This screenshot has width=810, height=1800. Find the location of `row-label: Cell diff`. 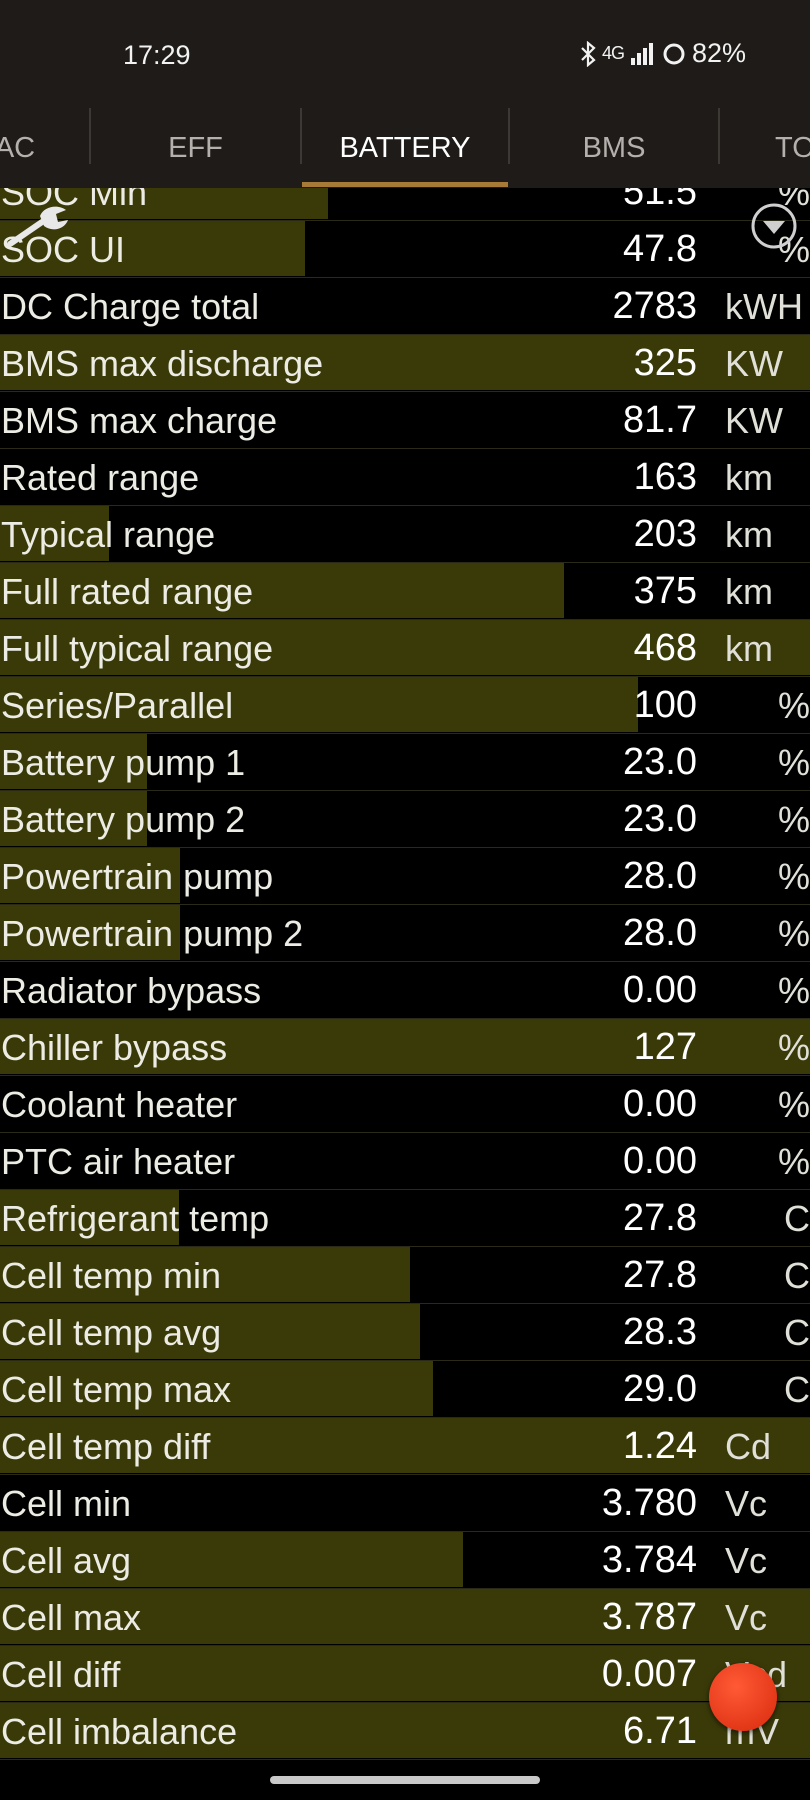

row-label: Cell diff is located at coordinates (61, 1674).